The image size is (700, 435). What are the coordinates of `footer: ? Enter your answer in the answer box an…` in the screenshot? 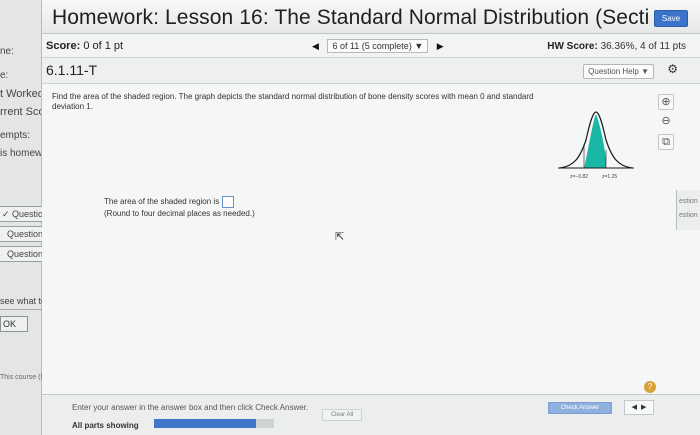 It's located at (371, 408).